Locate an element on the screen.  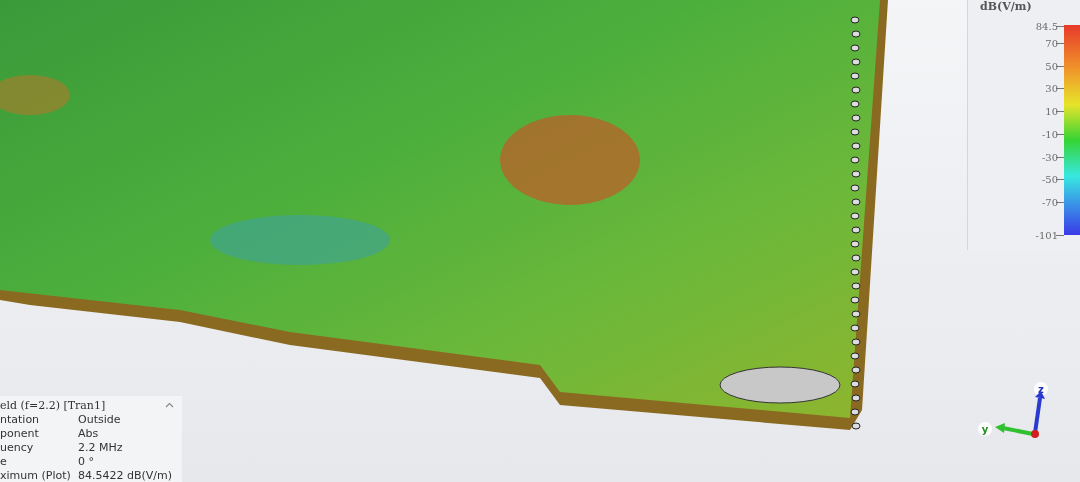
property-value: Outside is located at coordinates (100, 419).